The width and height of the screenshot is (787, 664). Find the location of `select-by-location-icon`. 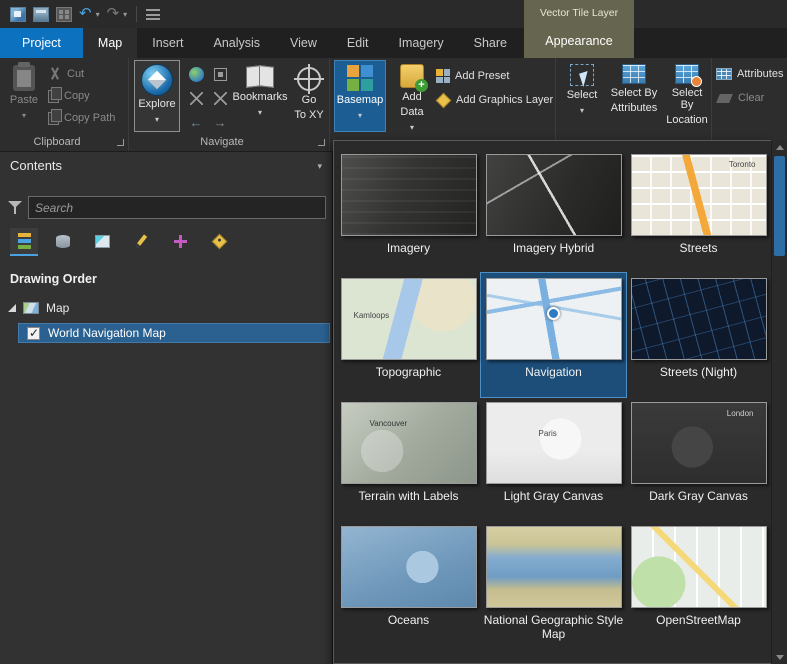

select-by-location-icon is located at coordinates (688, 75).